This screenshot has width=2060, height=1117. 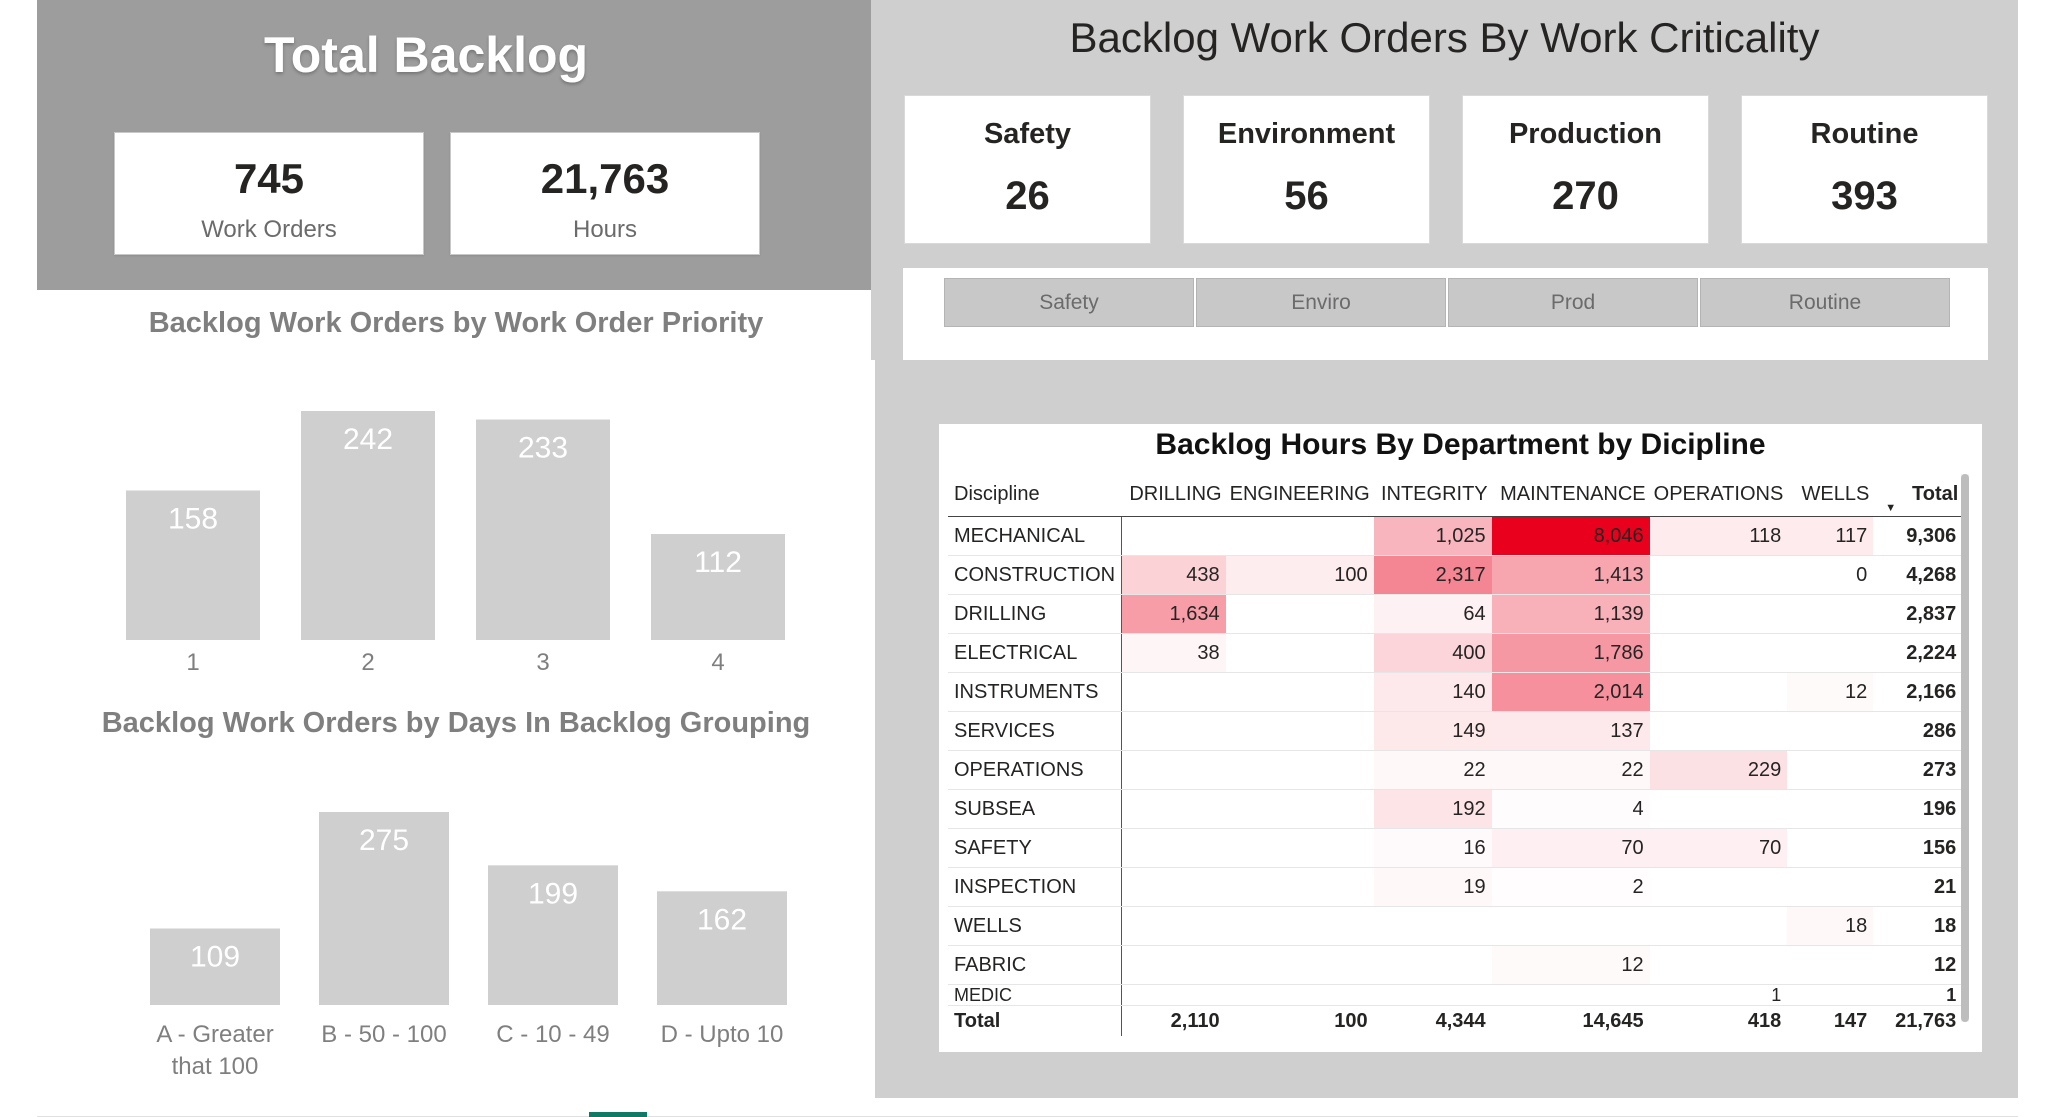 I want to click on column-header: WELLS, so click(x=1830, y=494).